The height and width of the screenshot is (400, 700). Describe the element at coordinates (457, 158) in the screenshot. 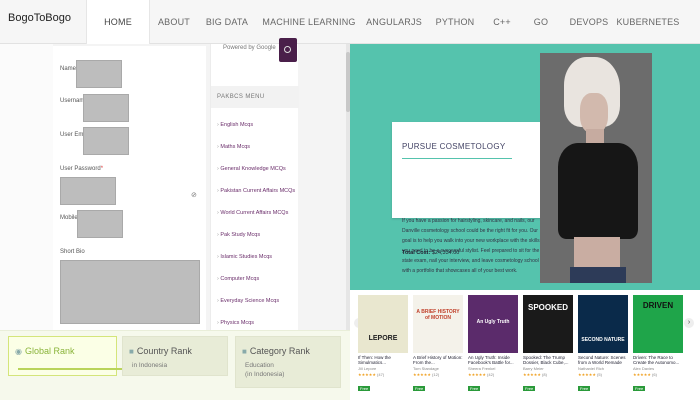

I see `ad-title-underline` at that location.